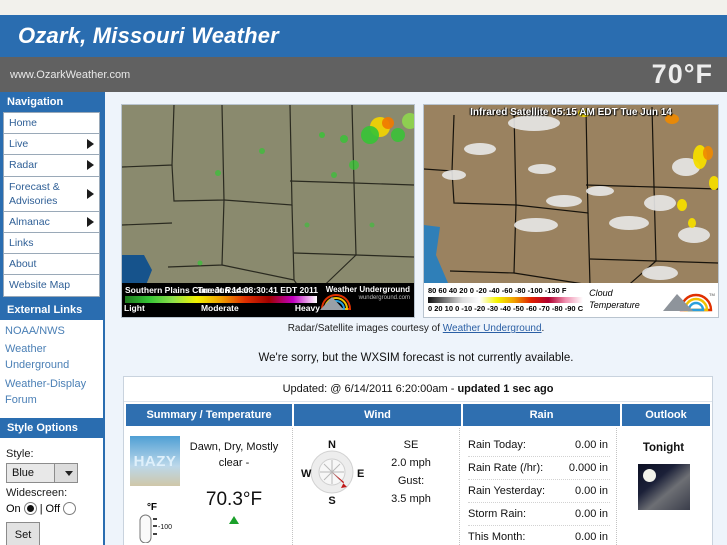 This screenshot has height=545, width=727. Describe the element at coordinates (497, 537) in the screenshot. I see `rain-label: This Month:` at that location.